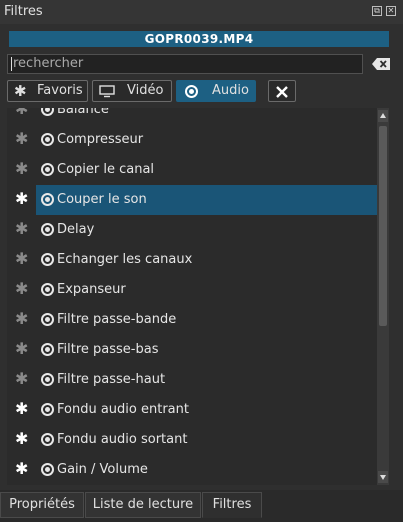 The height and width of the screenshot is (522, 403). What do you see at coordinates (381, 64) in the screenshot?
I see `clear-search-icon` at bounding box center [381, 64].